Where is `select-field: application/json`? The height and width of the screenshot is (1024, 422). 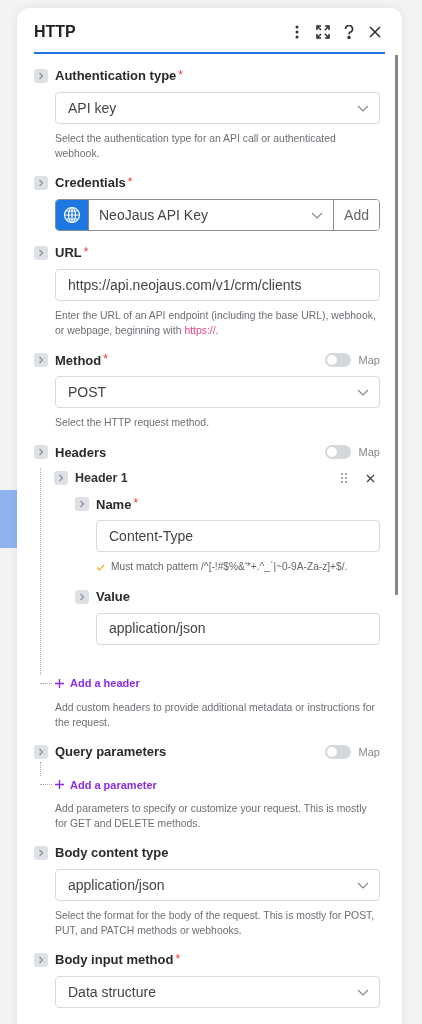
select-field: application/json is located at coordinates (217, 885).